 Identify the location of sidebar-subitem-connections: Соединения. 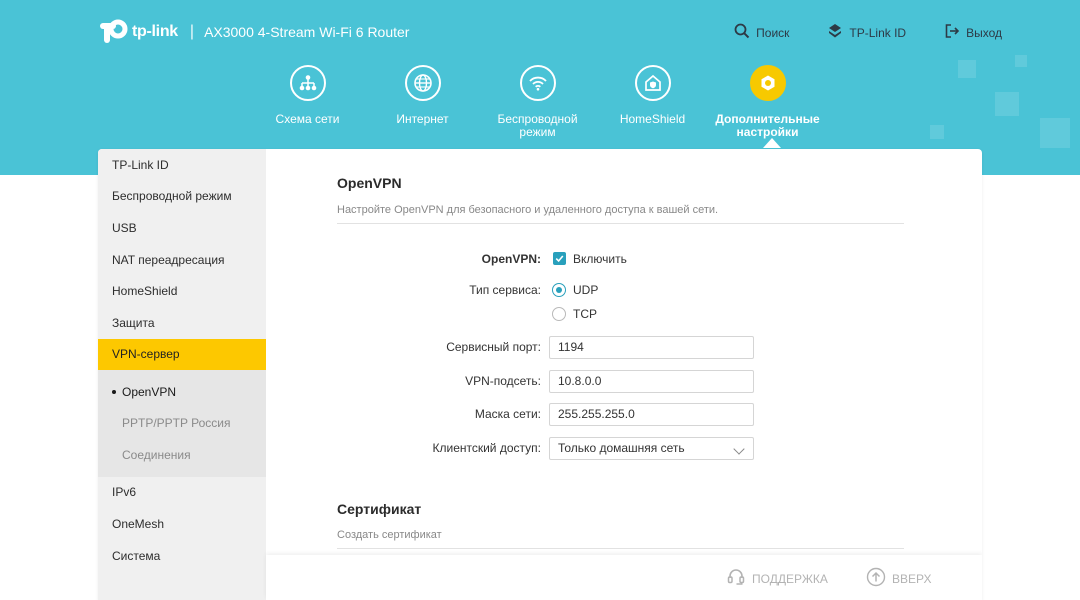
(182, 455).